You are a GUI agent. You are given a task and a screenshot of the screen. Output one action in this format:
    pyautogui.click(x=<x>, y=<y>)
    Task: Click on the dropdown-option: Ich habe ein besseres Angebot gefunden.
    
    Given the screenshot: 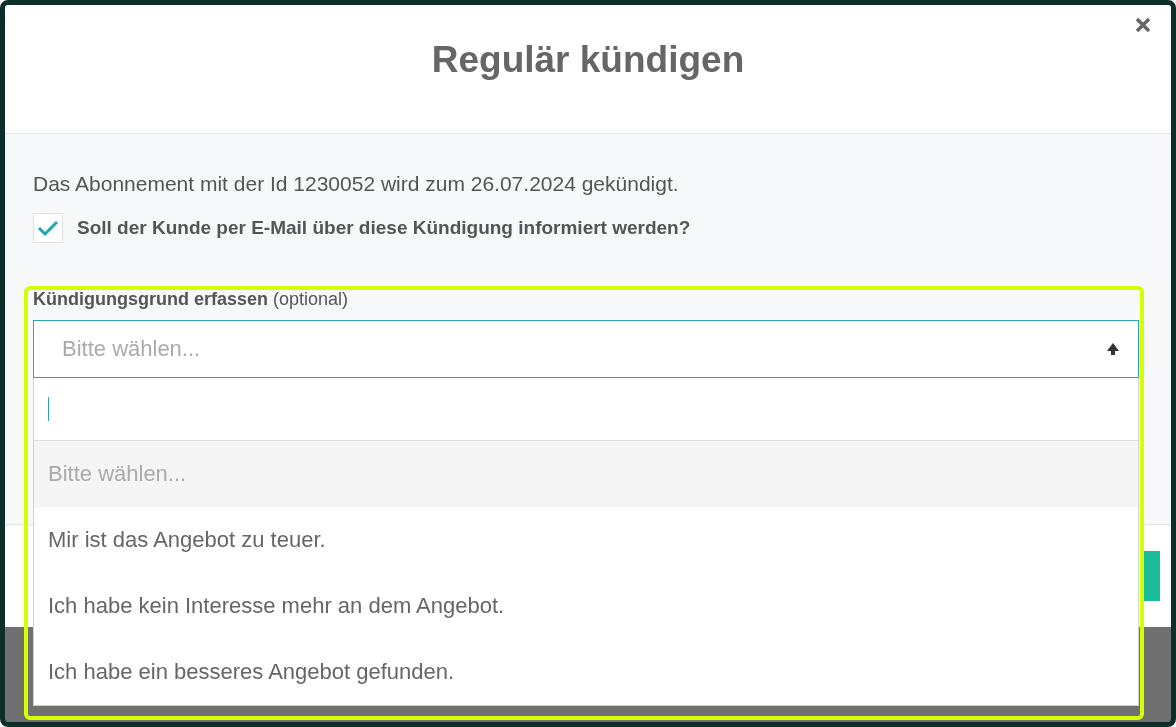 What is the action you would take?
    pyautogui.click(x=586, y=672)
    